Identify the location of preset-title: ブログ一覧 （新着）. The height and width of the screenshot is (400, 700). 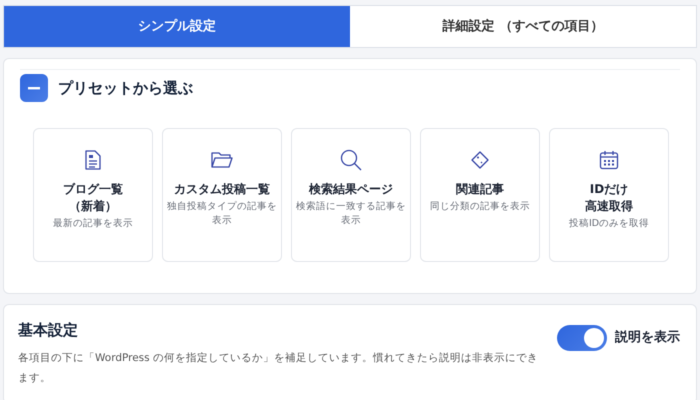
(93, 198).